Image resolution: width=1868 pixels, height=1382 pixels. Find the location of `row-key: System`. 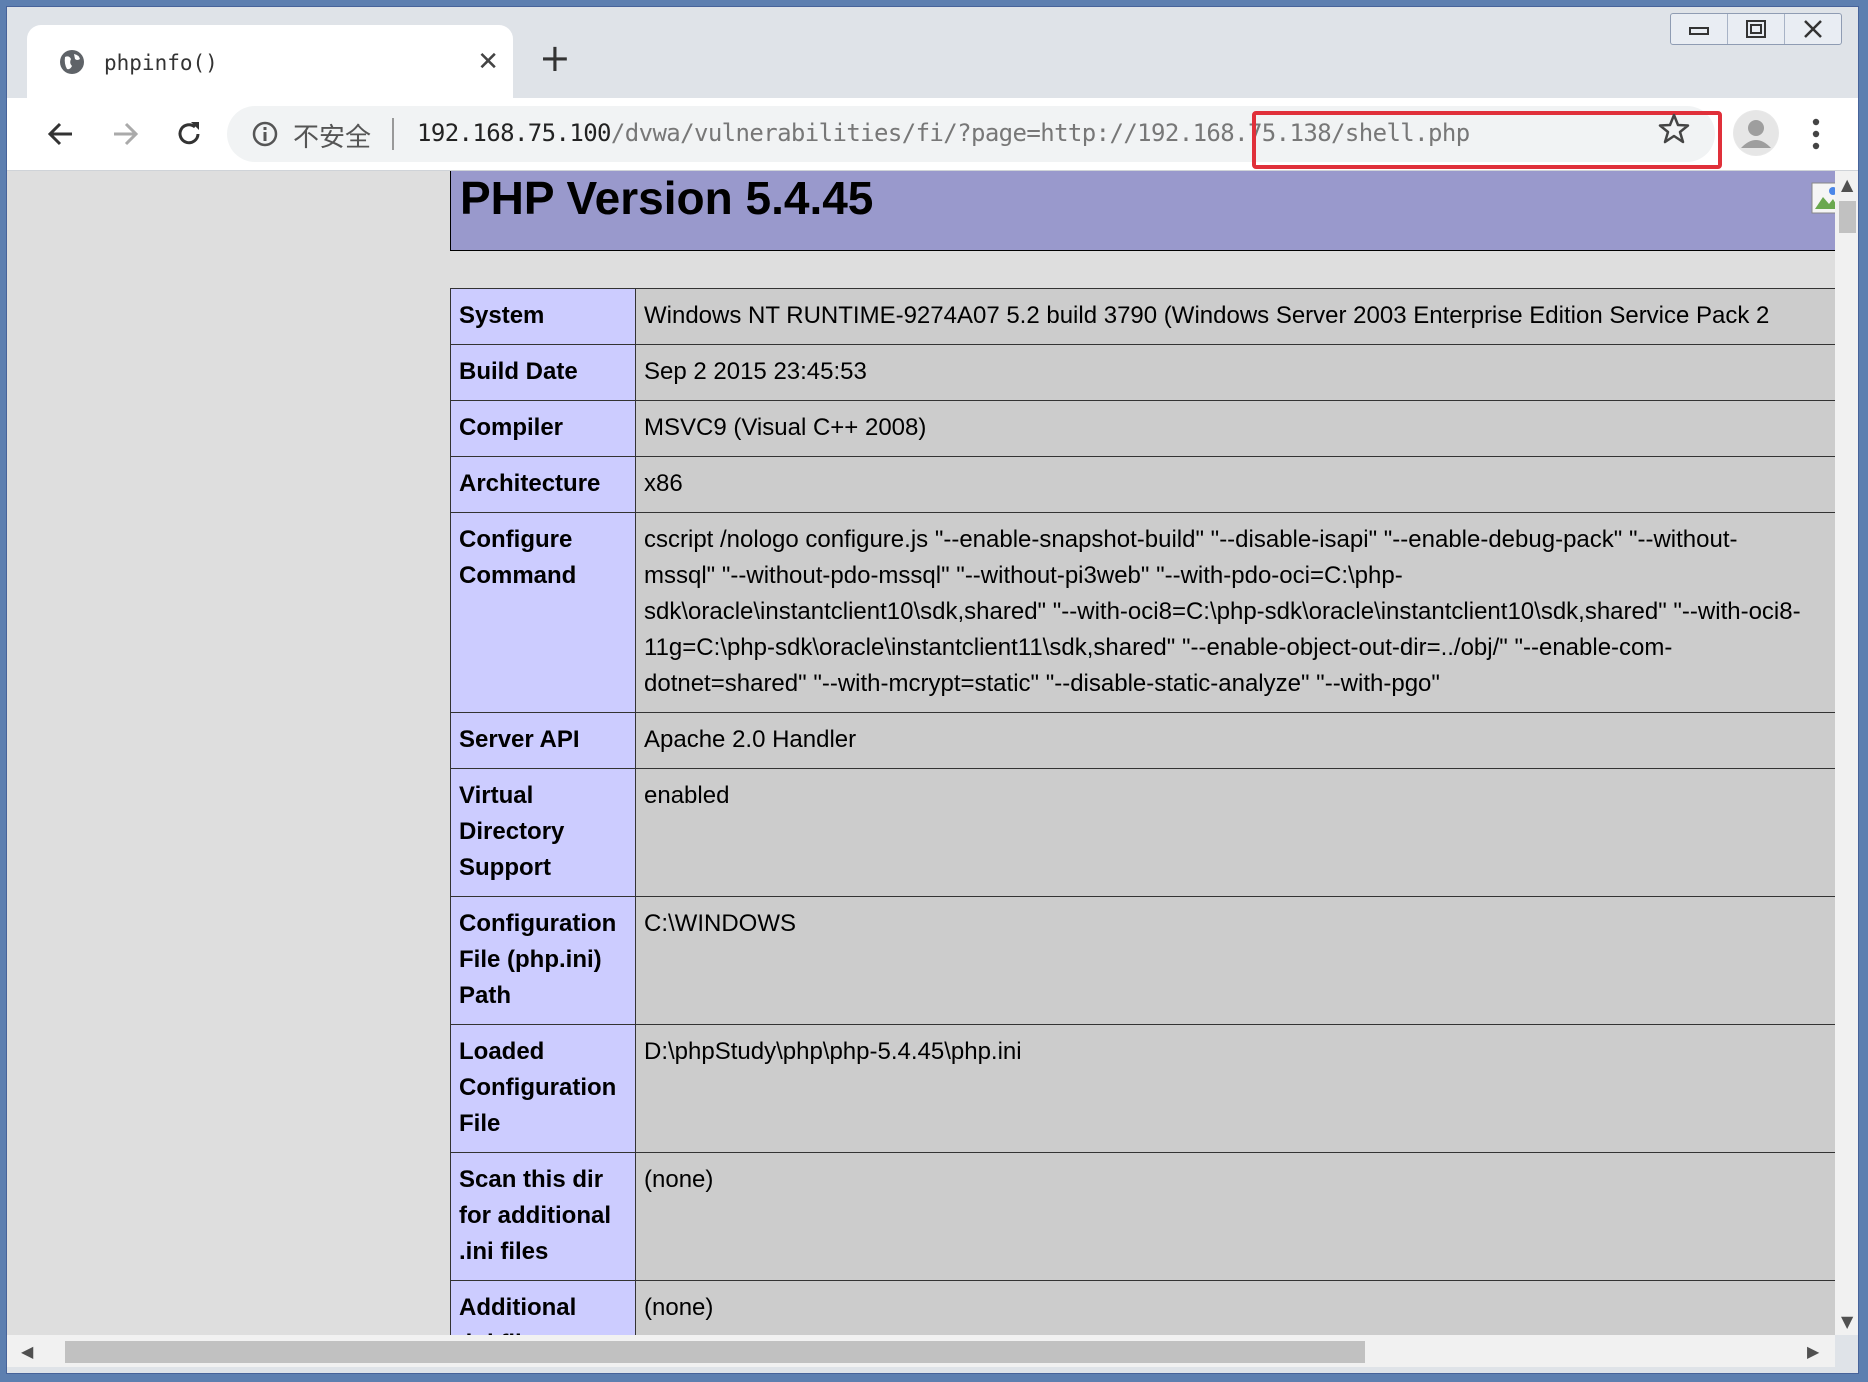

row-key: System is located at coordinates (543, 316).